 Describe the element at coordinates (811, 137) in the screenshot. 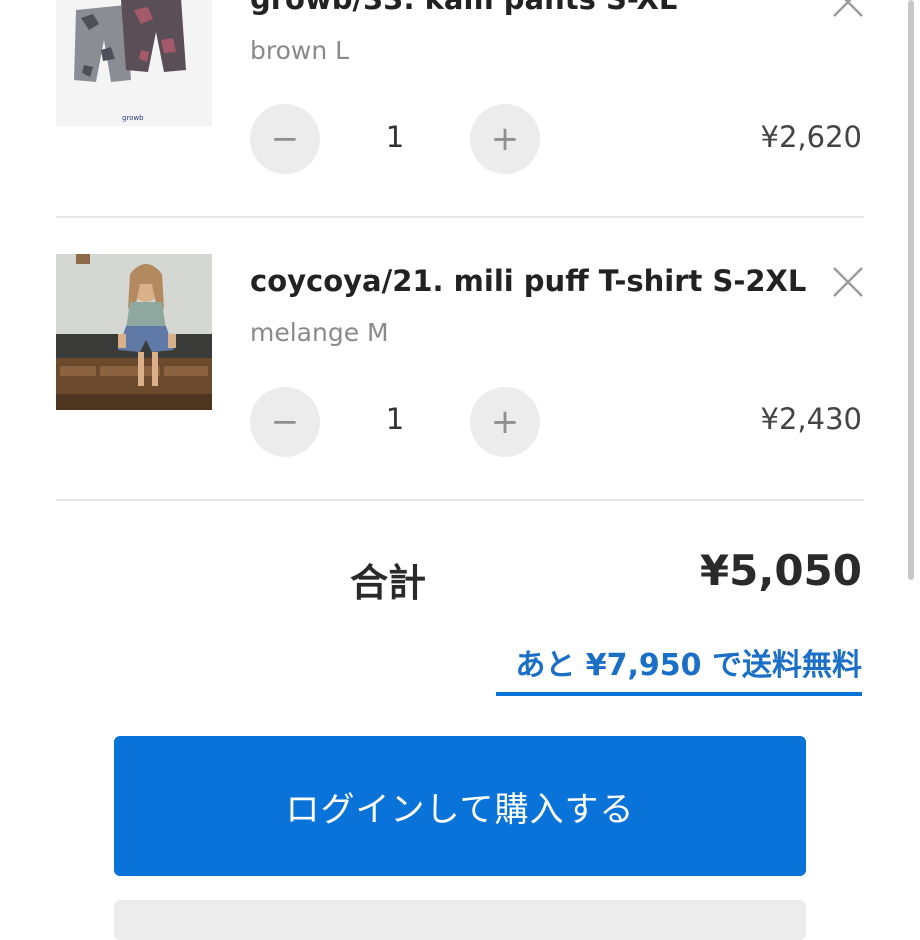

I see `item-price: ¥2,620` at that location.